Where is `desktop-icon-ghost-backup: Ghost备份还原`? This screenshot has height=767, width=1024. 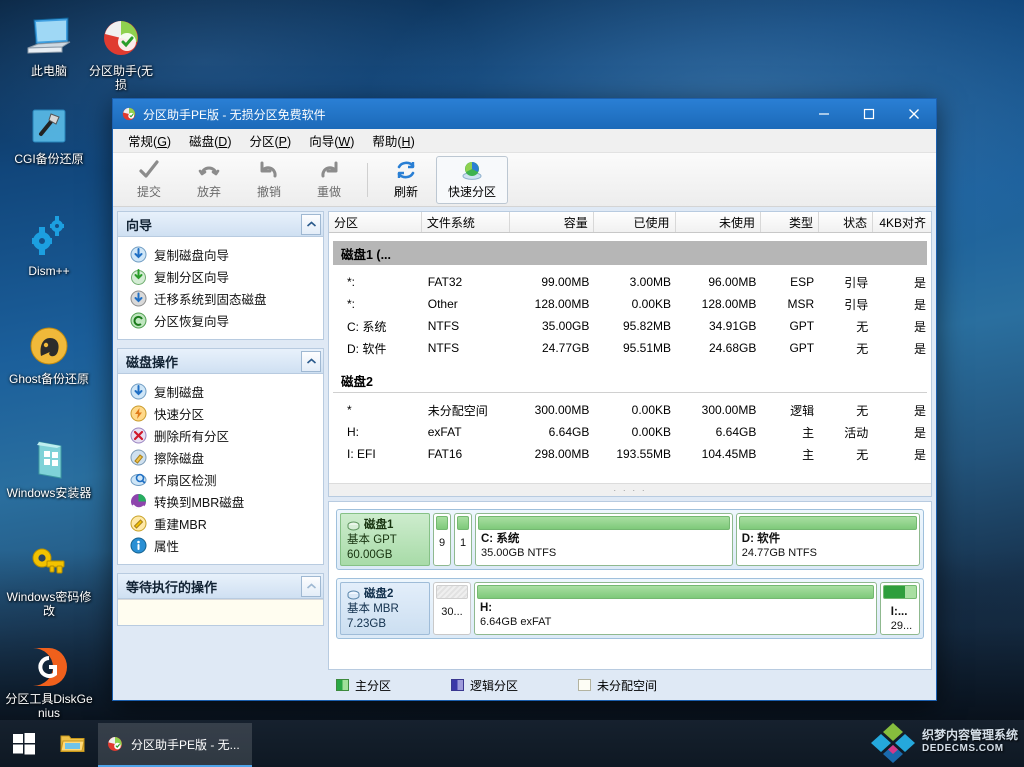
desktop-icon-ghost-backup: Ghost备份还原 is located at coordinates (49, 352).